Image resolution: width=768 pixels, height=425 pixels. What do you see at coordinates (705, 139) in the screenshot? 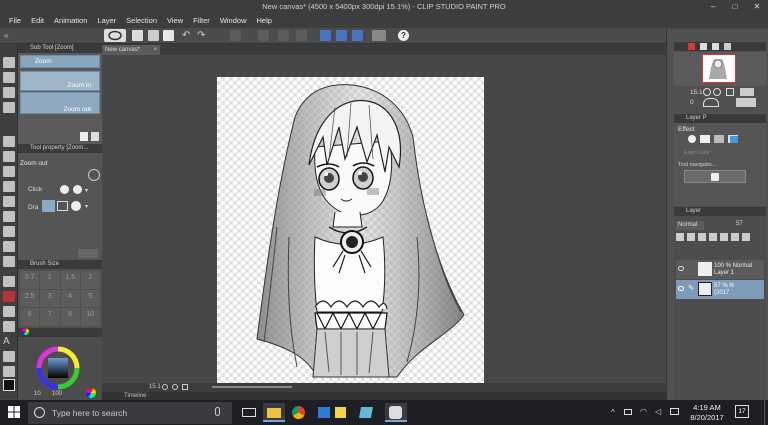
I see `effect-tone-icon` at bounding box center [705, 139].